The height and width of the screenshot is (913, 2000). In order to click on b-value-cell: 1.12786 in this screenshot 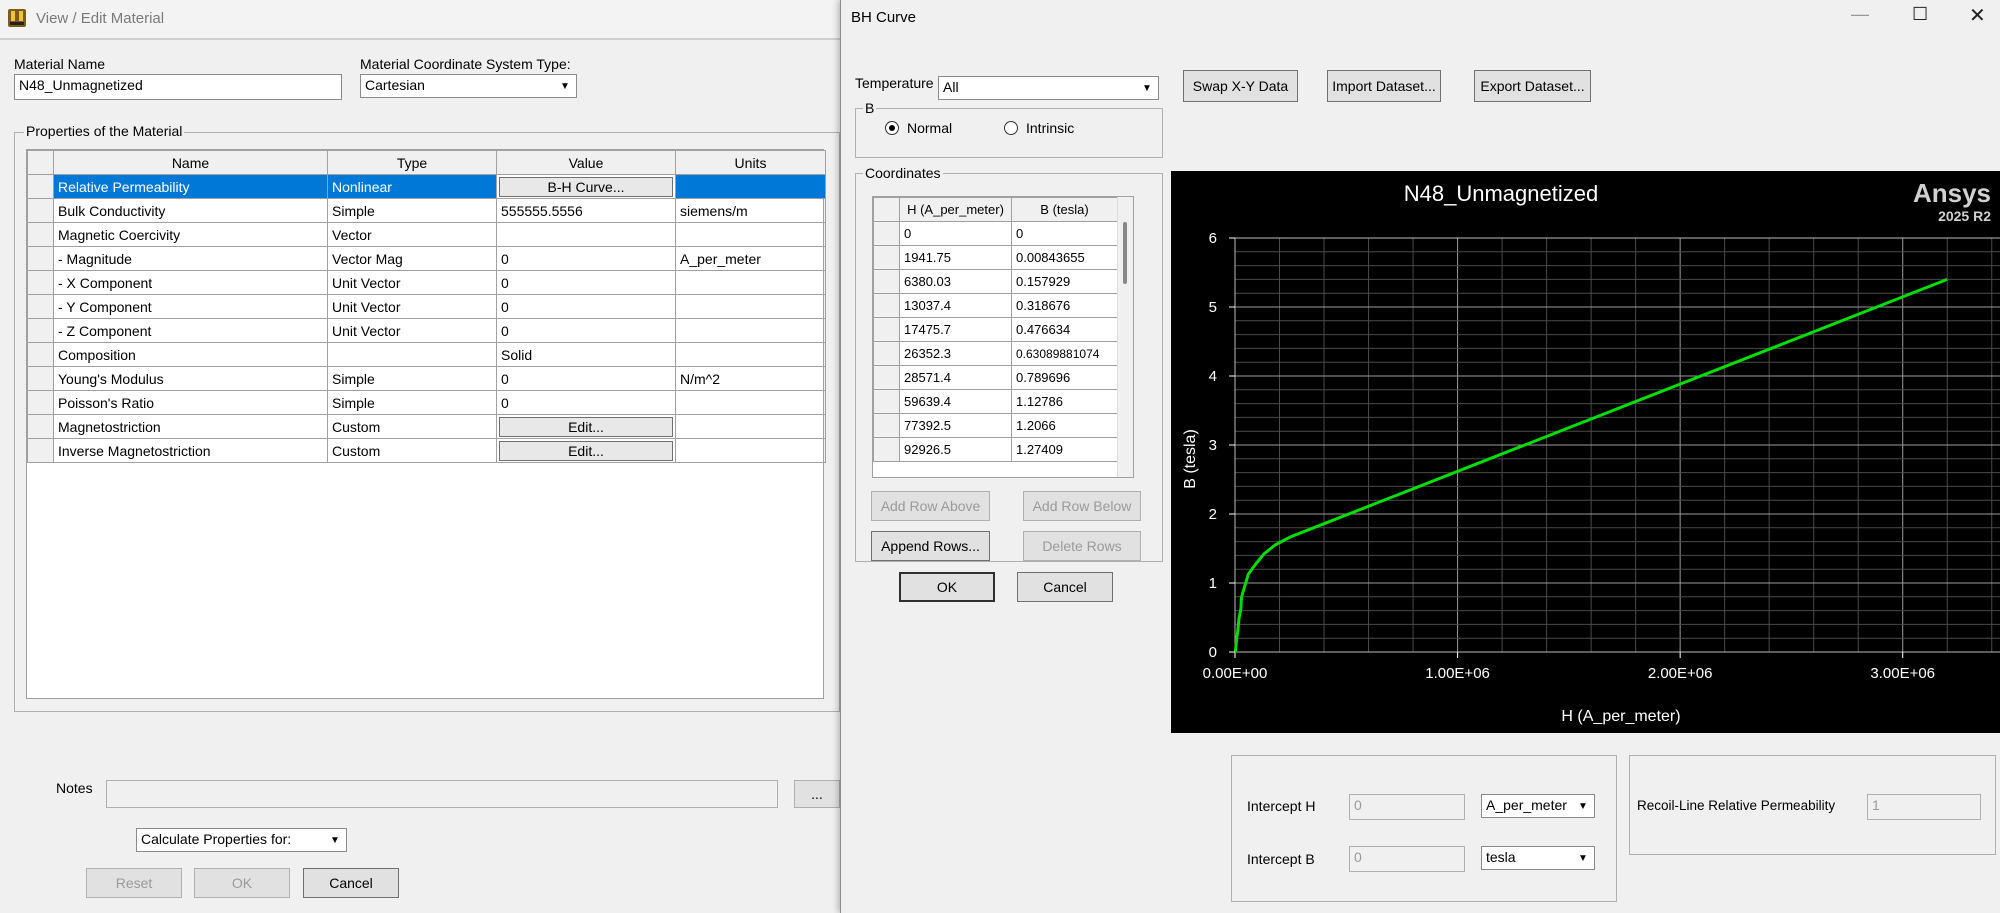, I will do `click(1064, 401)`.